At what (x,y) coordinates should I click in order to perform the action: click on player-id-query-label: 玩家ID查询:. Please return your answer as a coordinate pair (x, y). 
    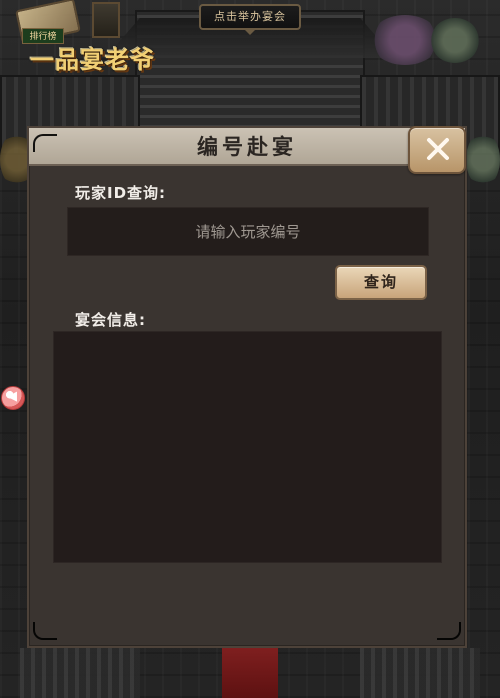
    Looking at the image, I should click on (121, 193).